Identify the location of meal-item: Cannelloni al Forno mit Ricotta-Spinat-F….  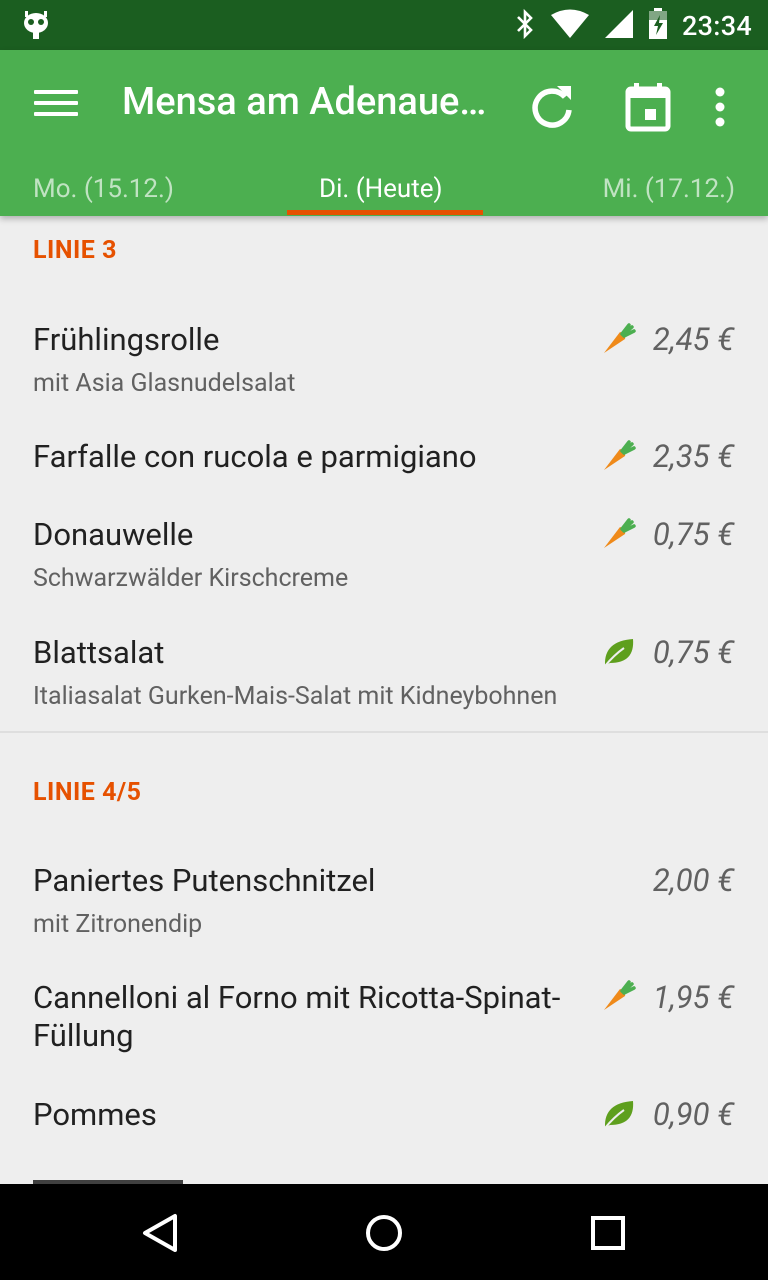
(384, 1026).